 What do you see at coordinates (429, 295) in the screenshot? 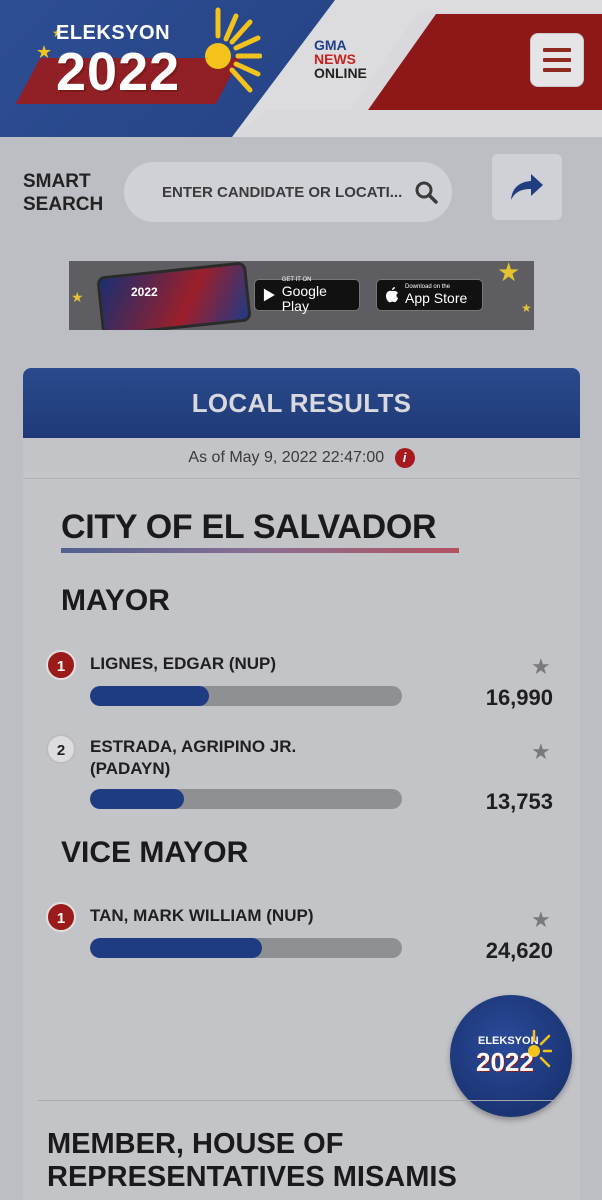
I see `app-store-button: Download on the App Store` at bounding box center [429, 295].